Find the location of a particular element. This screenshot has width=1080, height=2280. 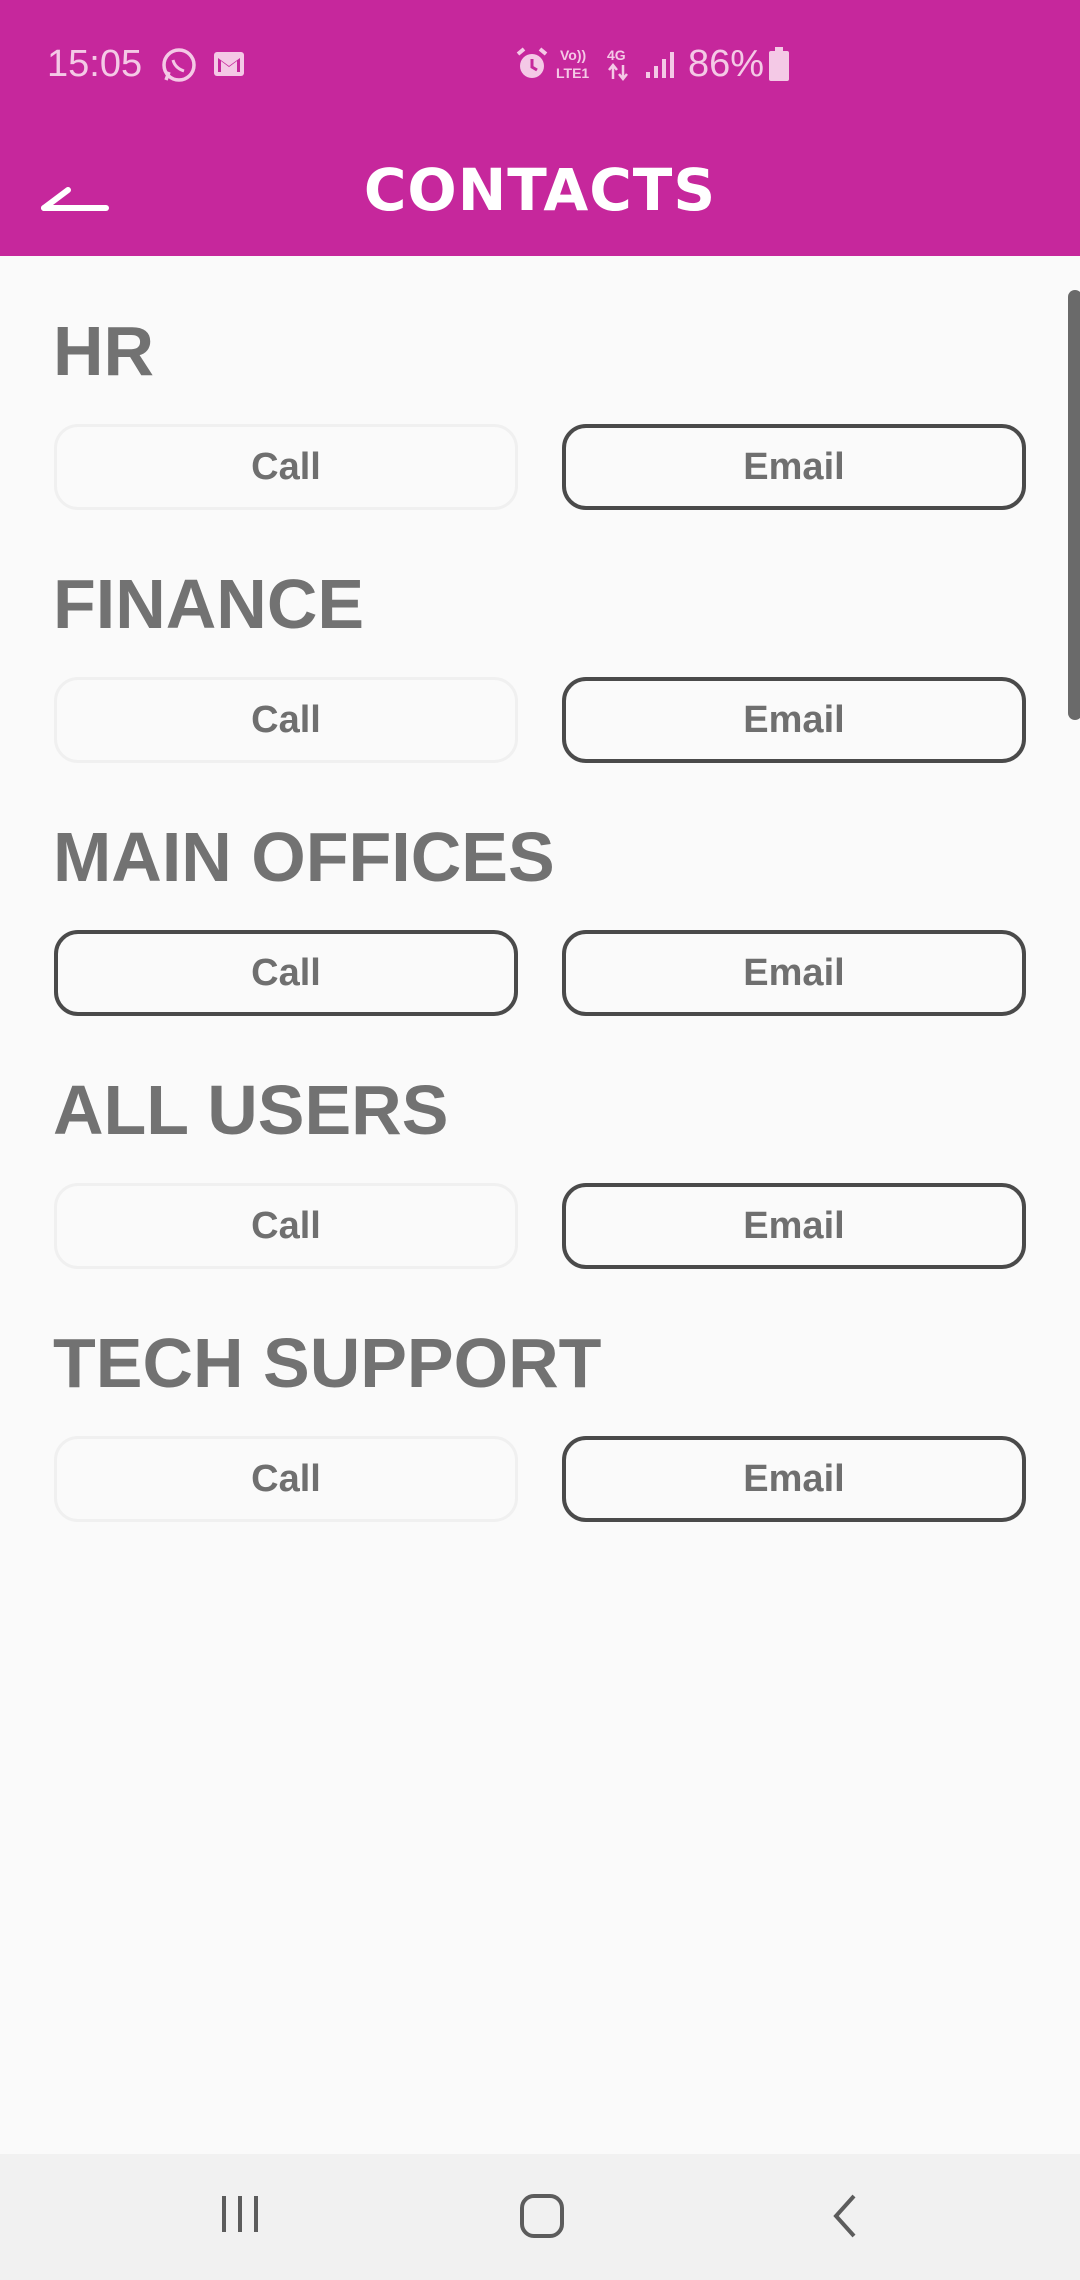

volte-icon: Vo)) LTE1 is located at coordinates (572, 64).